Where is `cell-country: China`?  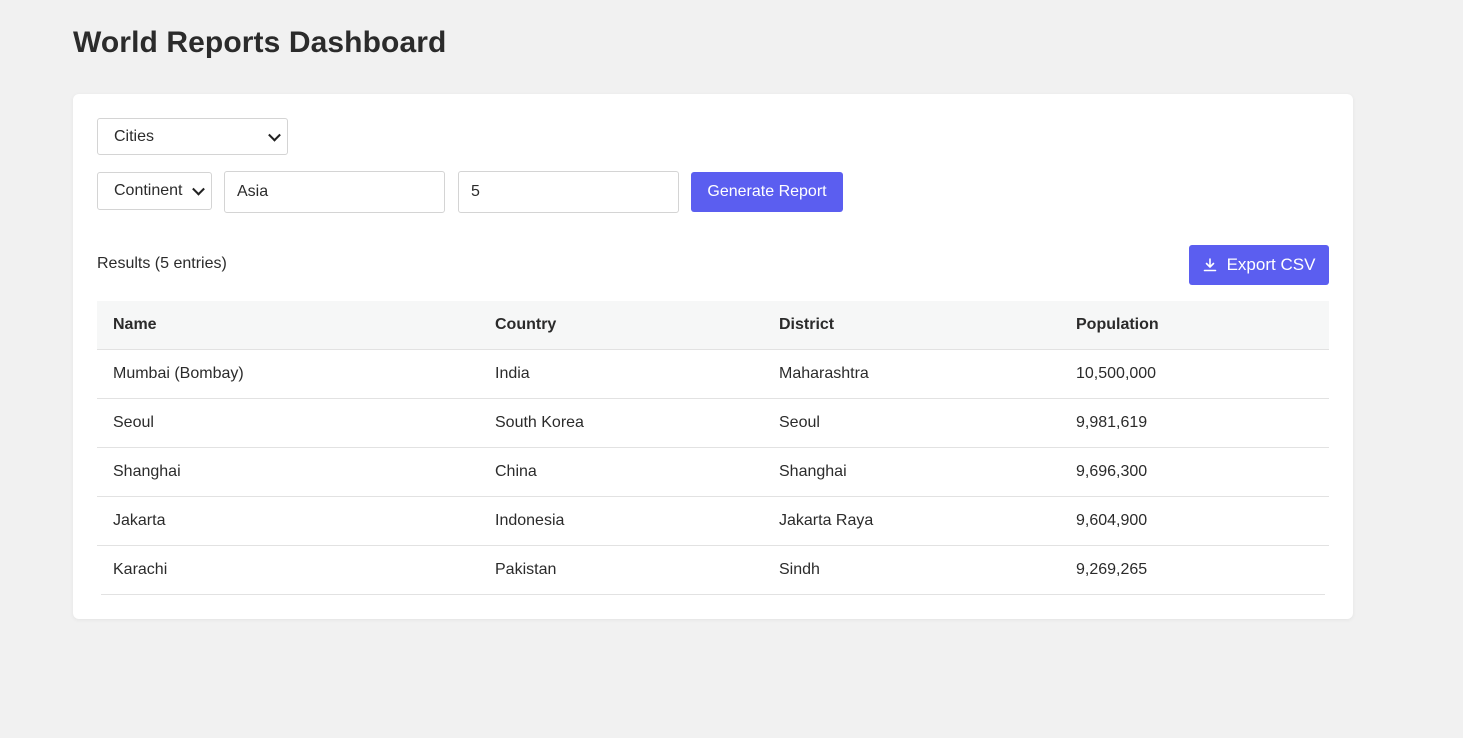
cell-country: China is located at coordinates (516, 471).